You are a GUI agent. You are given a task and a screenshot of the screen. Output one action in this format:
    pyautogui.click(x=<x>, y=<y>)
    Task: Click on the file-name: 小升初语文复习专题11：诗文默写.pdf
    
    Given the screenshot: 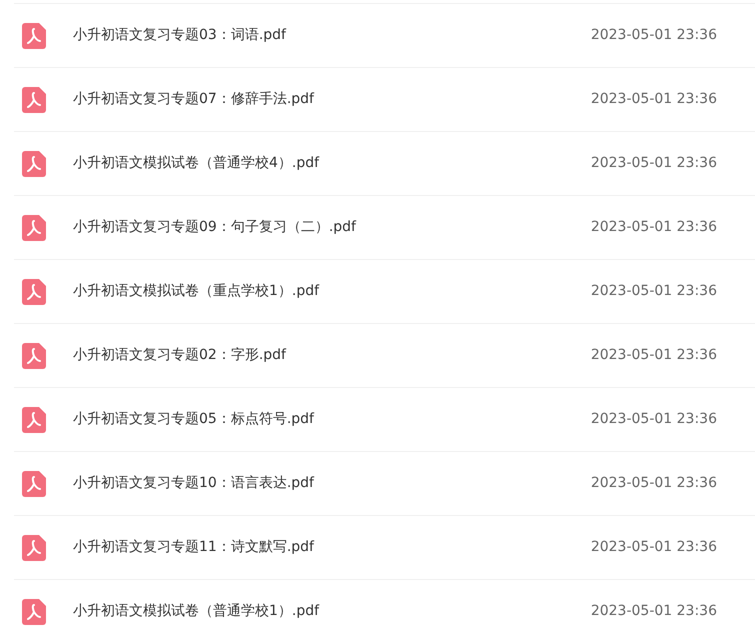 What is the action you would take?
    pyautogui.click(x=318, y=547)
    